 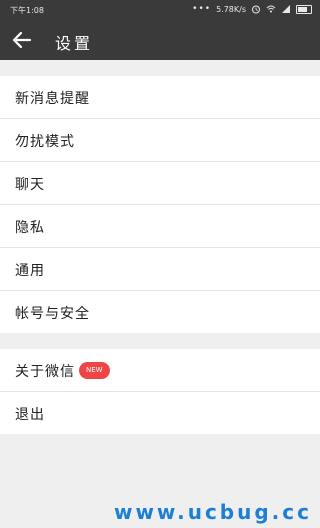 I want to click on settings-item-privacy: 隐私, so click(x=160, y=226).